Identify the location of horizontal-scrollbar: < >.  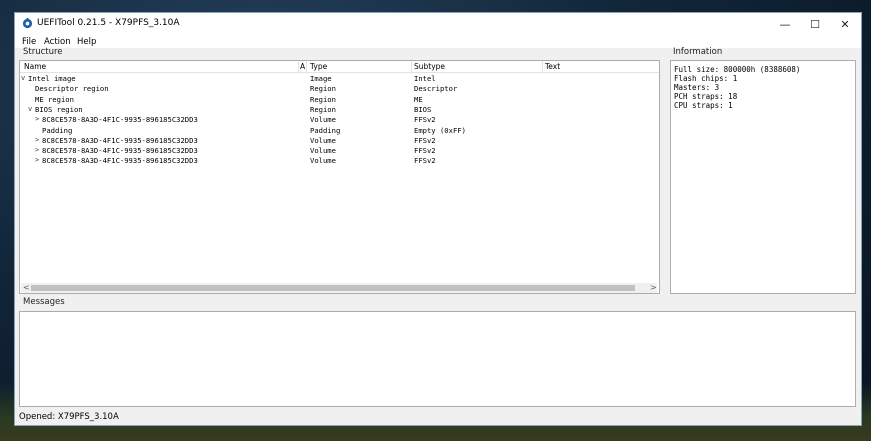
(339, 288).